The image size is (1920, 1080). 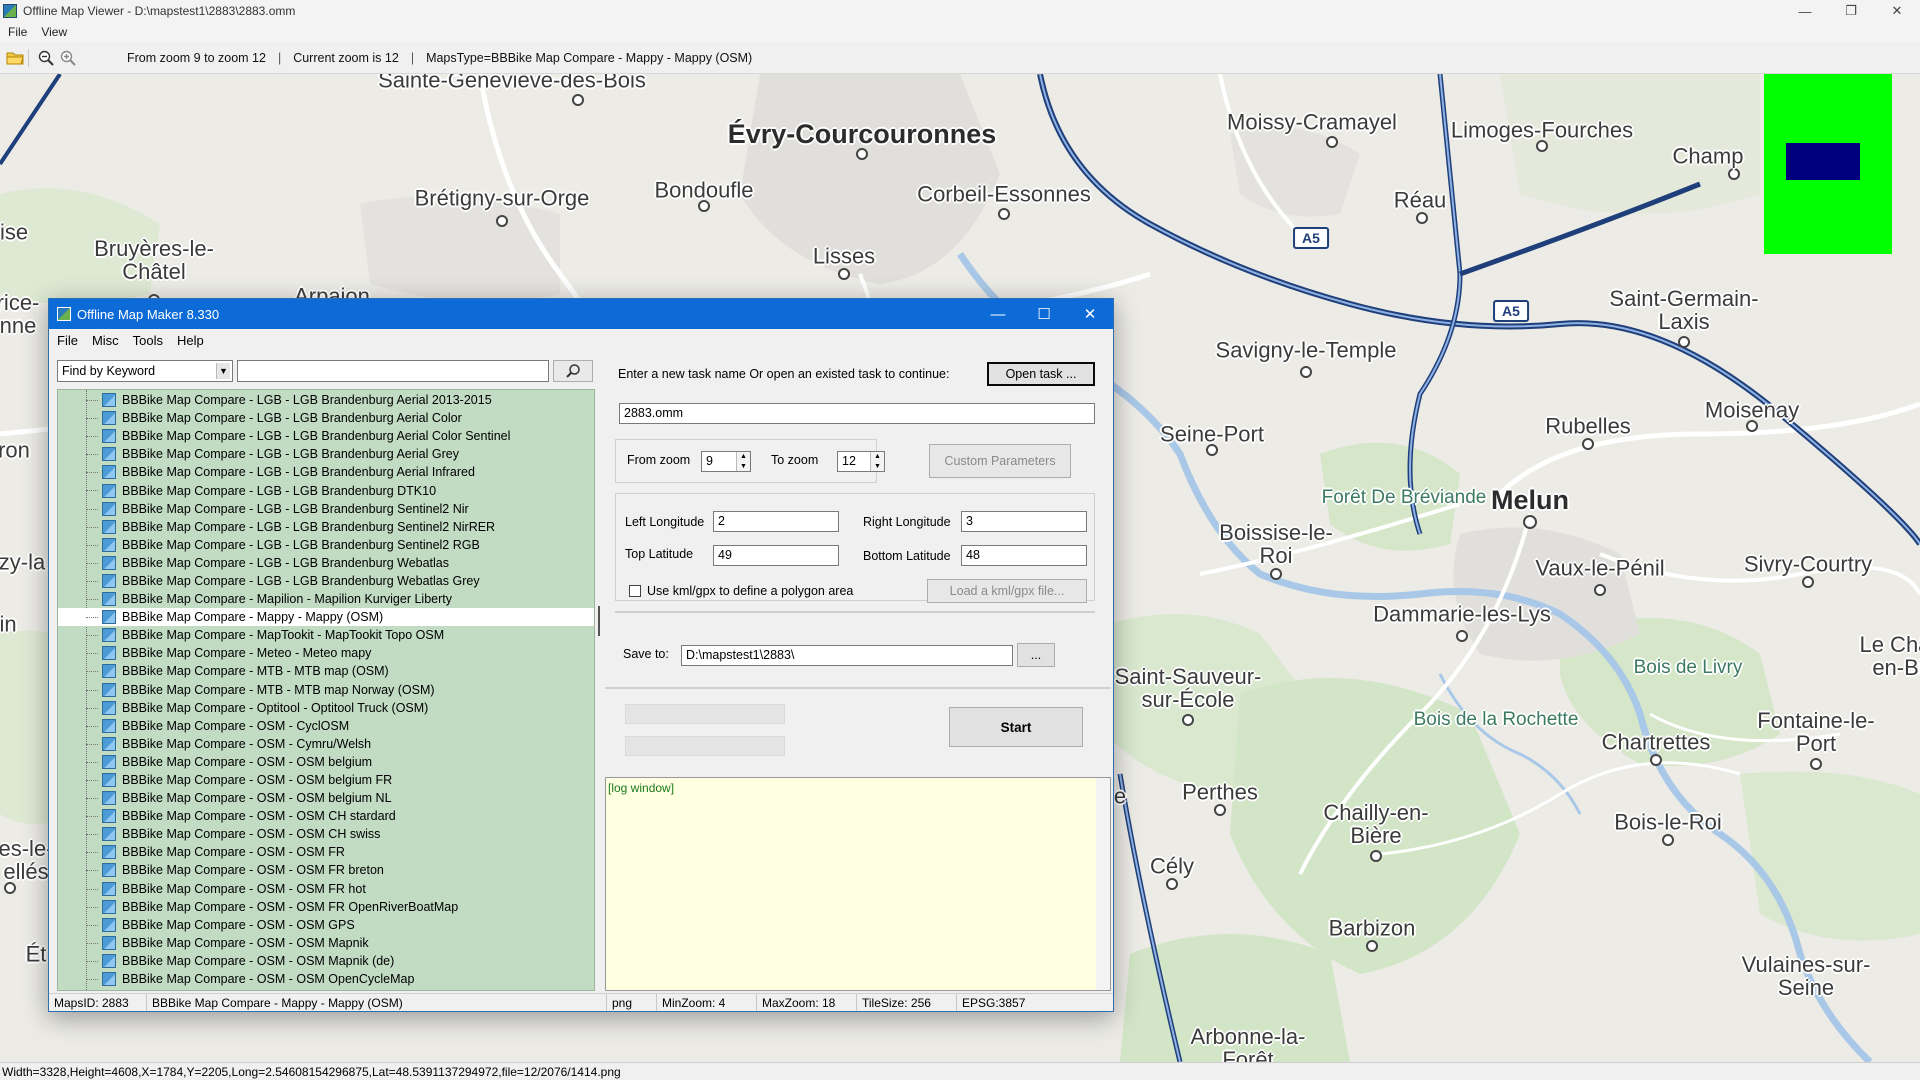 I want to click on dialog-minimize-button: —, so click(x=998, y=314).